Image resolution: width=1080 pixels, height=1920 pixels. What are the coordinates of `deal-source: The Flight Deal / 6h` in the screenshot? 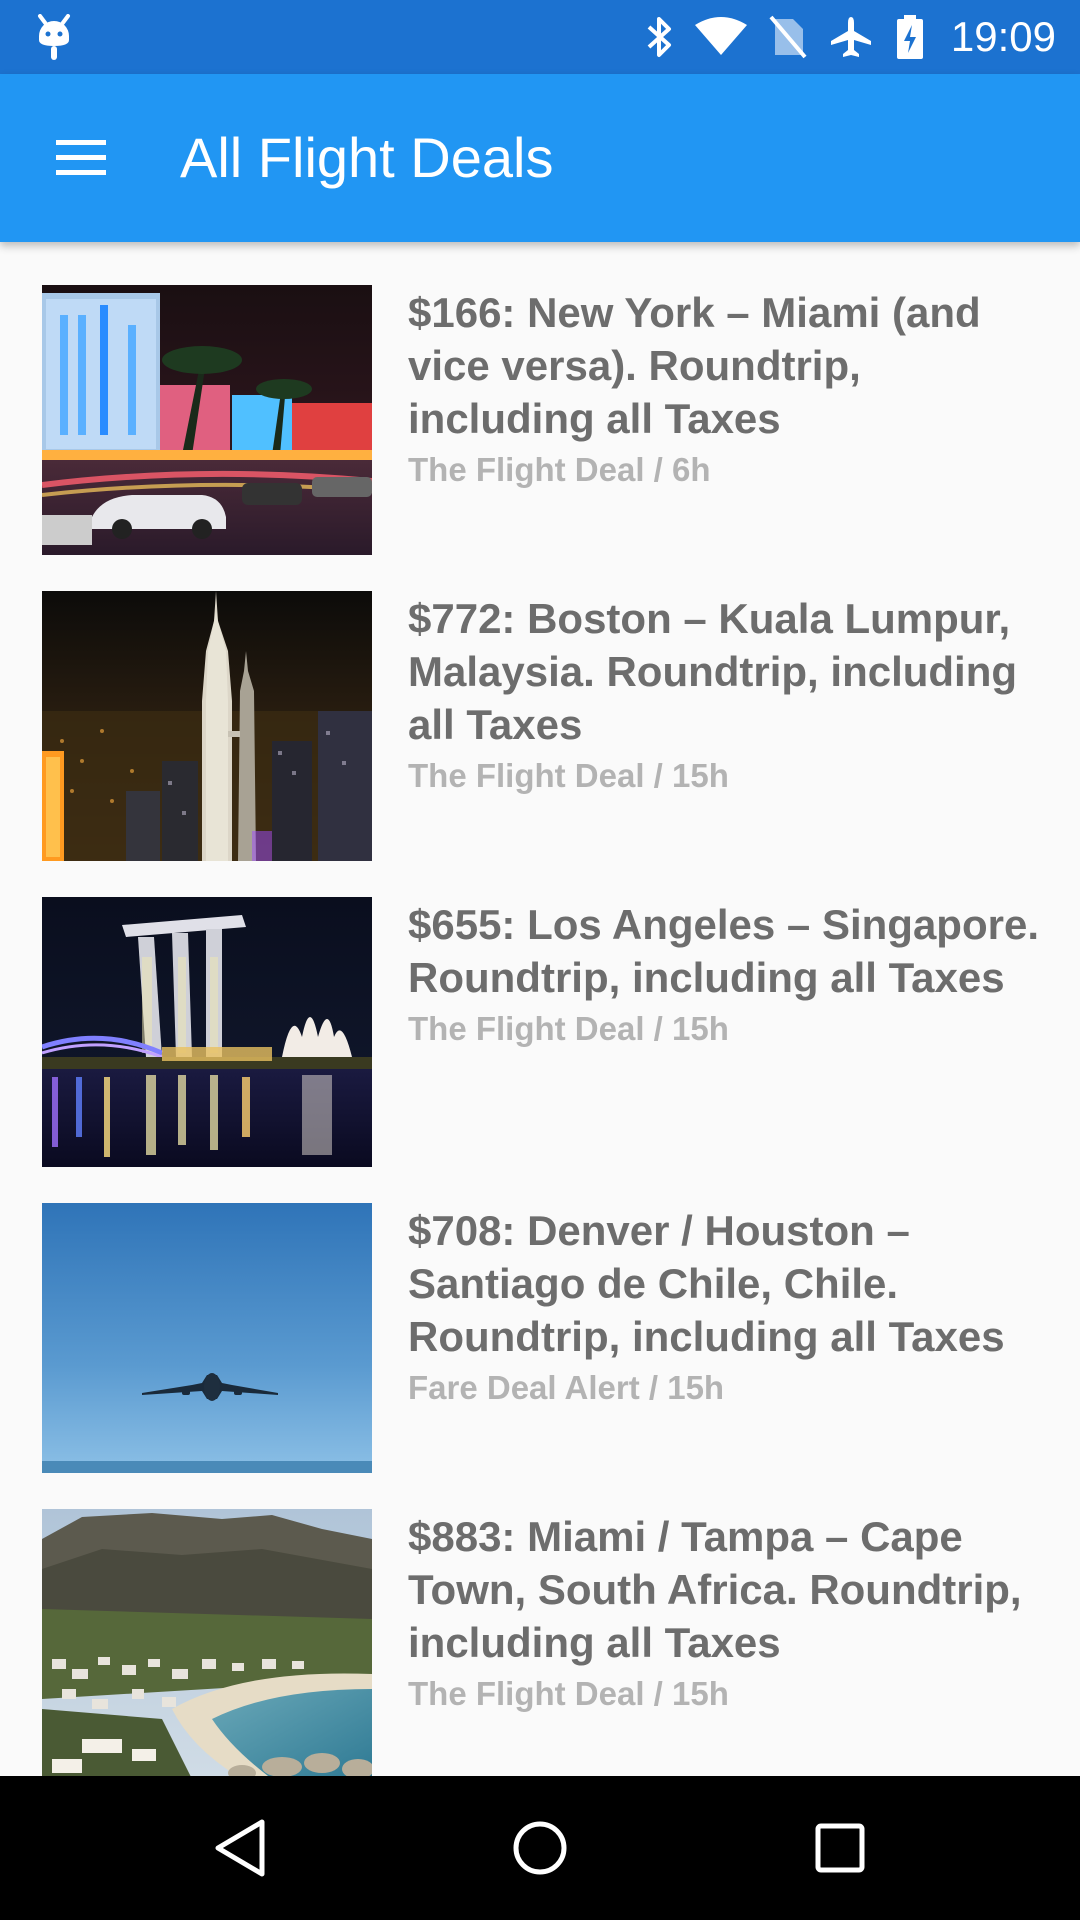 It's located at (559, 469).